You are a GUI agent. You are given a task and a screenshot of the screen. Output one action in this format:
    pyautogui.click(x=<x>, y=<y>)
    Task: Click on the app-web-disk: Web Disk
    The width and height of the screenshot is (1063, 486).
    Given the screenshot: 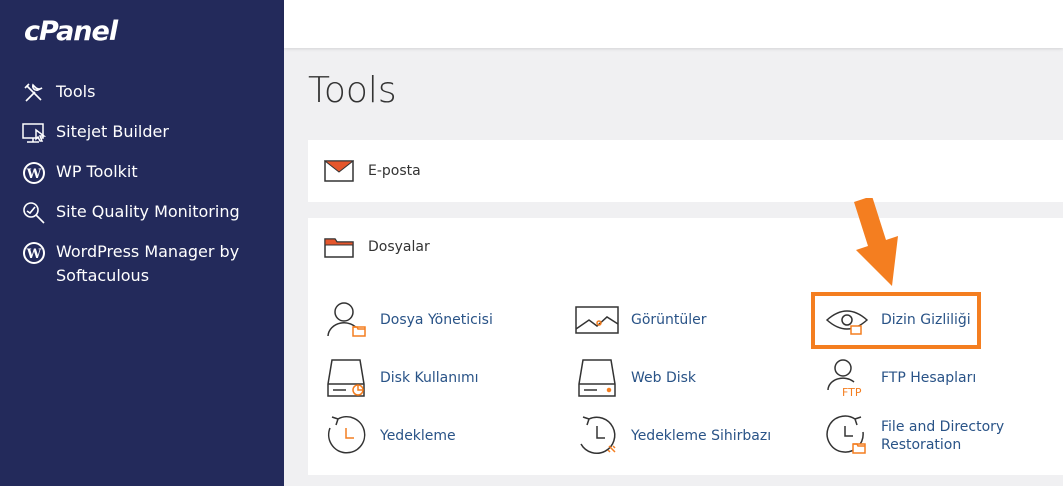 What is the action you would take?
    pyautogui.click(x=635, y=378)
    